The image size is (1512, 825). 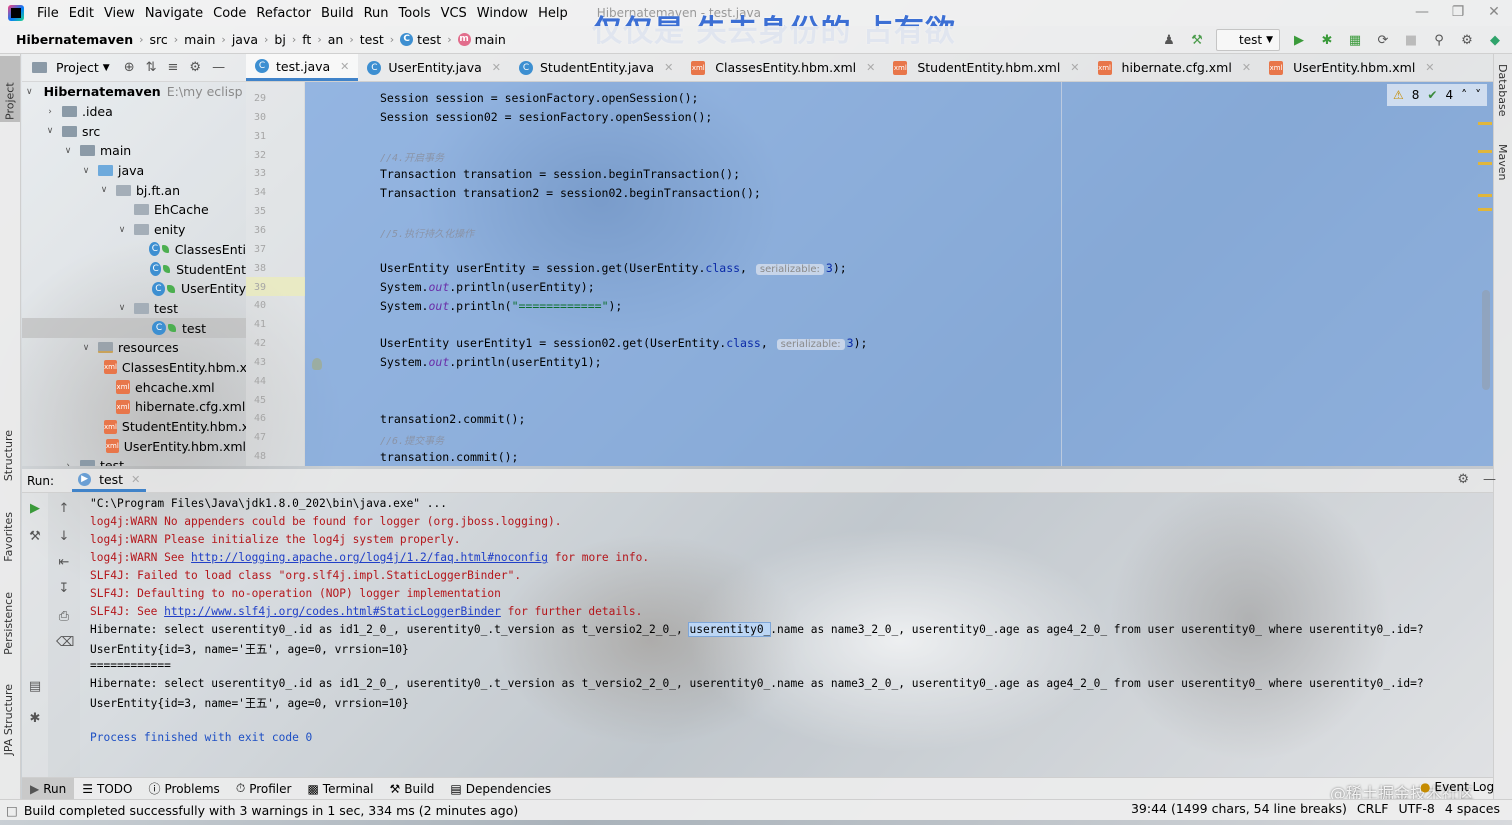 What do you see at coordinates (420, 39) in the screenshot?
I see `breadcrumb-class: Ctest` at bounding box center [420, 39].